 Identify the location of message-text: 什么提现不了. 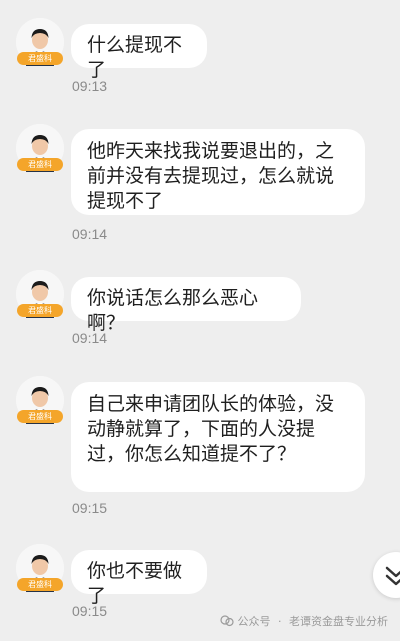
(135, 57).